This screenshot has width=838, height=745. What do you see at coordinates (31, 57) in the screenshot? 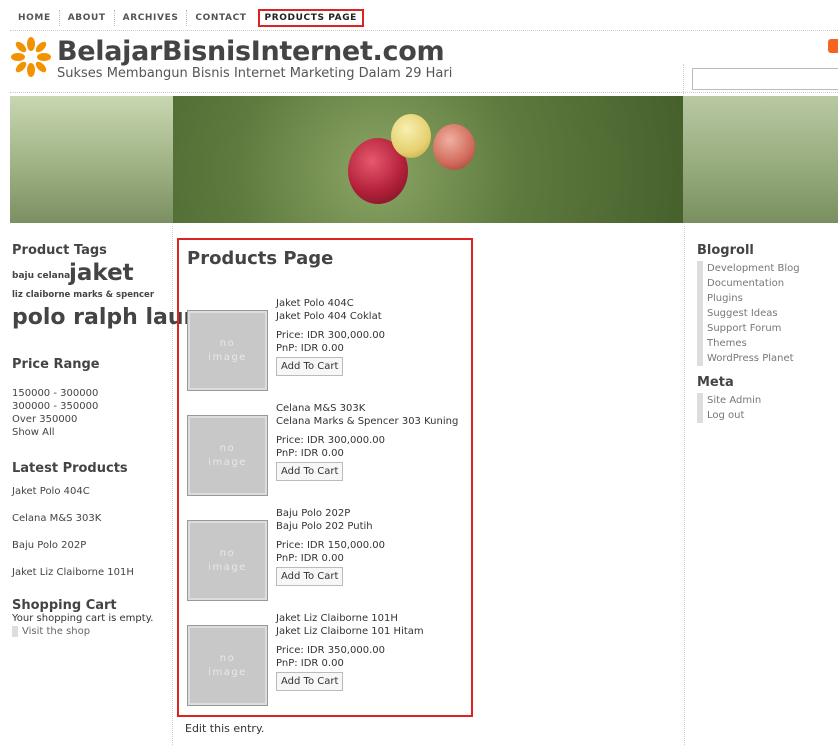
I see `logo-icon` at bounding box center [31, 57].